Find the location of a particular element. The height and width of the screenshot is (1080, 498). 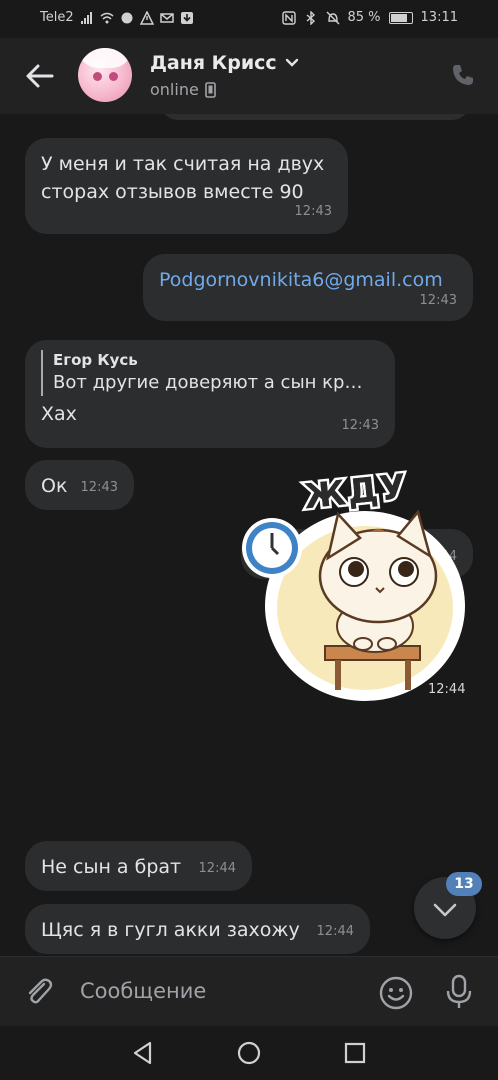

carrier-label: Tele2 is located at coordinates (57, 17).